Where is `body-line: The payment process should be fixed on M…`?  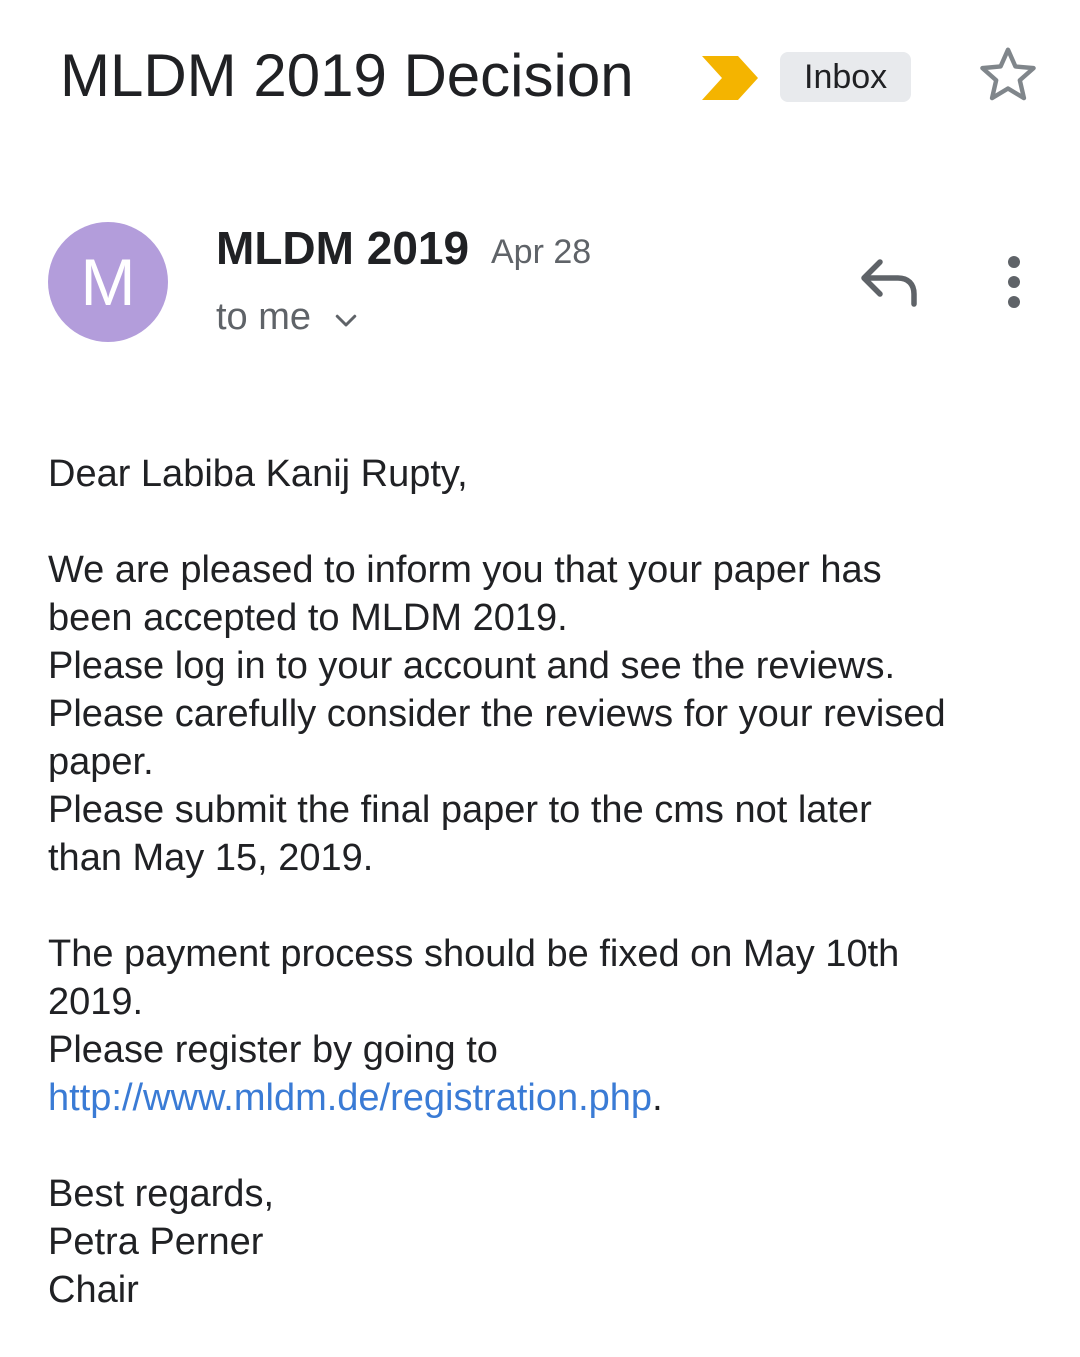
body-line: The payment process should be fixed on M… is located at coordinates (474, 954).